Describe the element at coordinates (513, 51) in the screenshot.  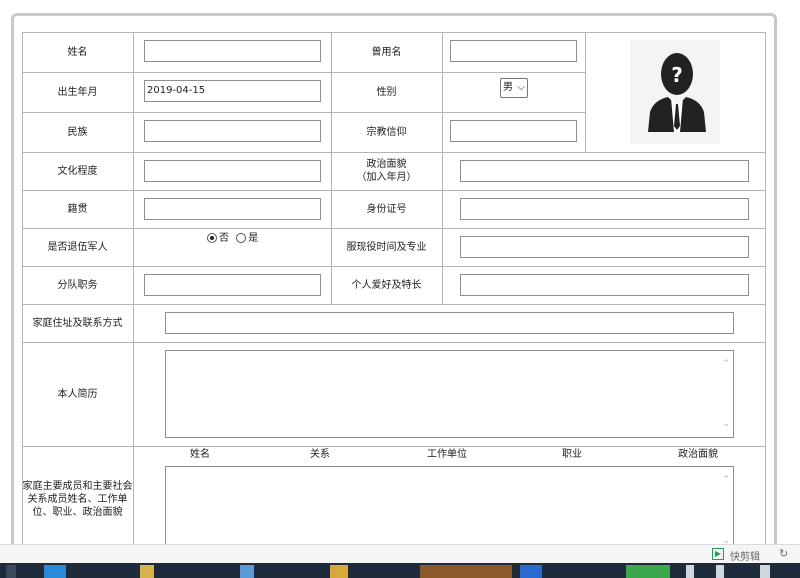
I see `former-name-input` at that location.